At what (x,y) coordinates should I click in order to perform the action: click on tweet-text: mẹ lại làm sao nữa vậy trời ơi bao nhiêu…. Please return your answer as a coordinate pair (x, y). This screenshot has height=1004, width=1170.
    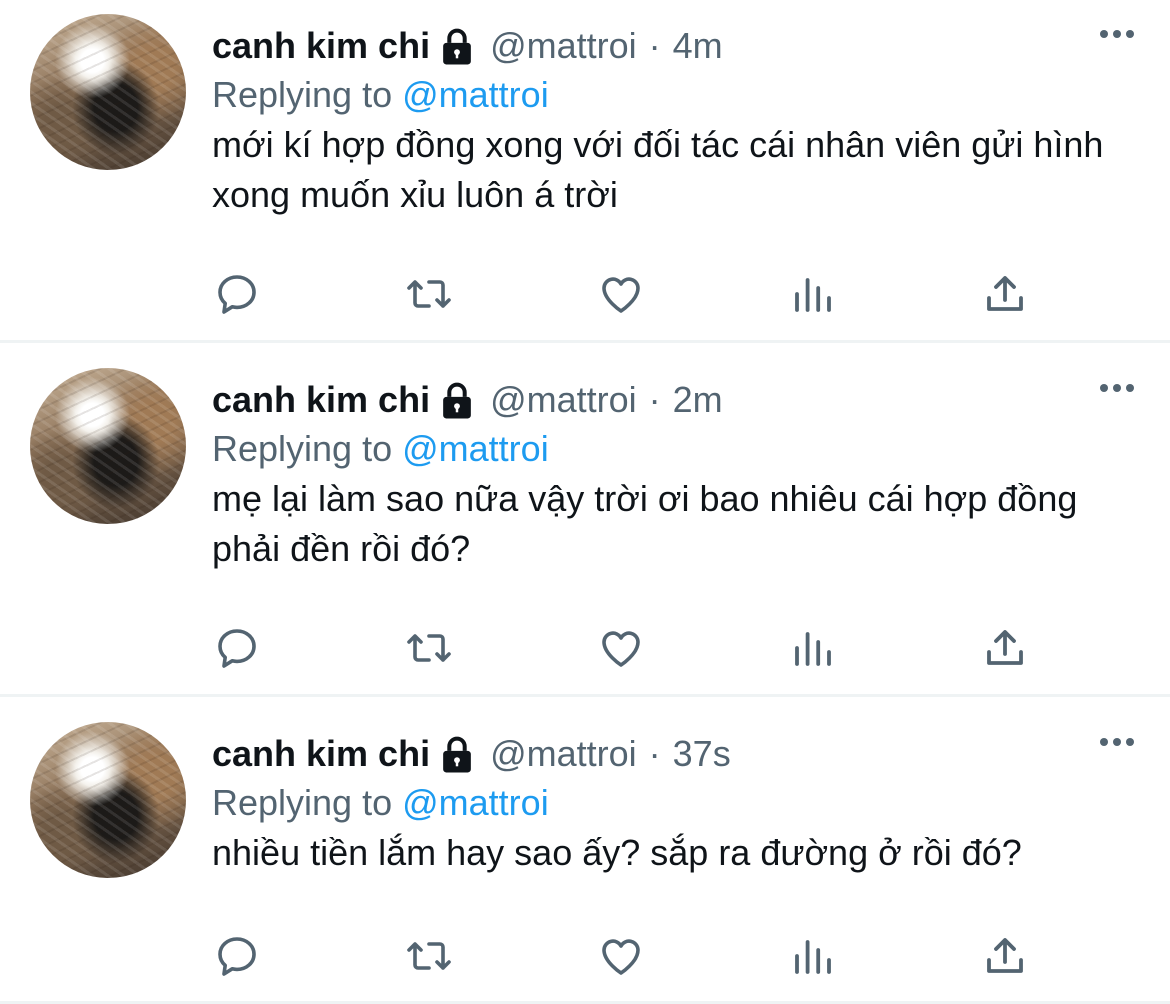
    Looking at the image, I should click on (645, 523).